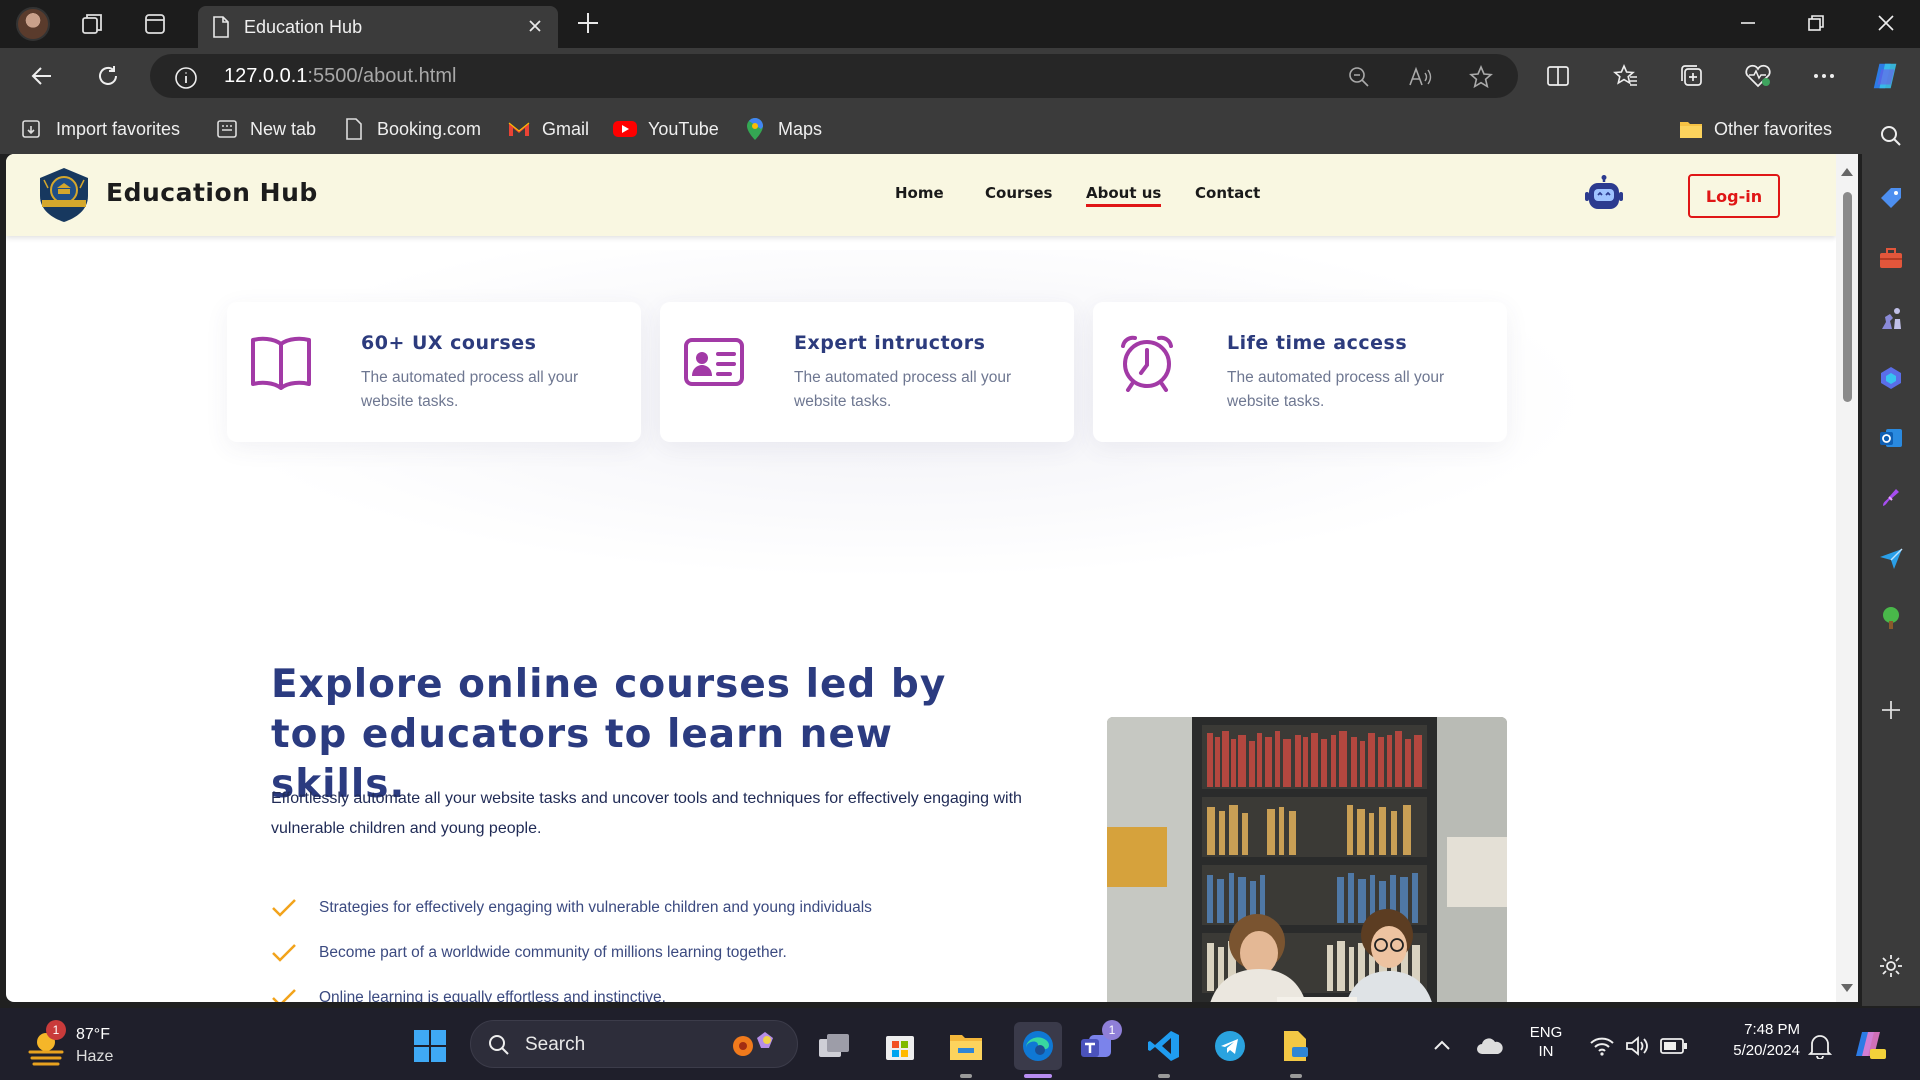 Image resolution: width=1920 pixels, height=1080 pixels. I want to click on edge-taskbar-icon, so click(1038, 1046).